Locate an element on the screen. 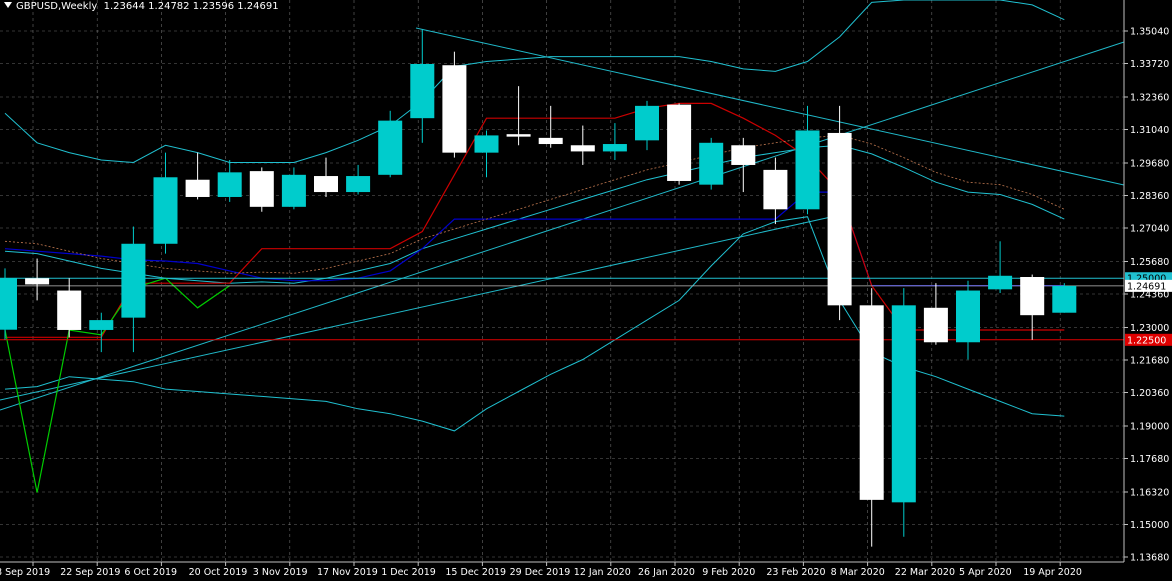  time-tick-label: 29 Dec 2019 is located at coordinates (540, 572).